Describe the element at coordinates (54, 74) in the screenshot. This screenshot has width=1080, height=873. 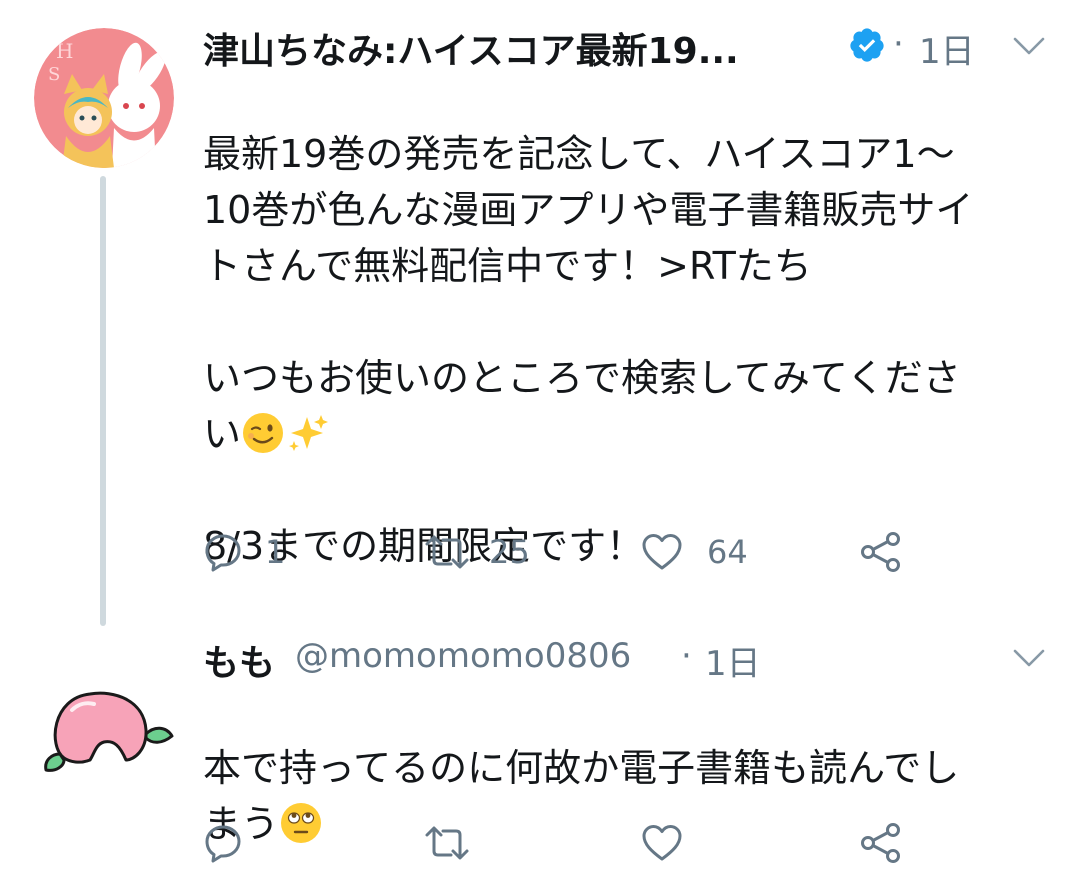
I see `svg-text: S` at that location.